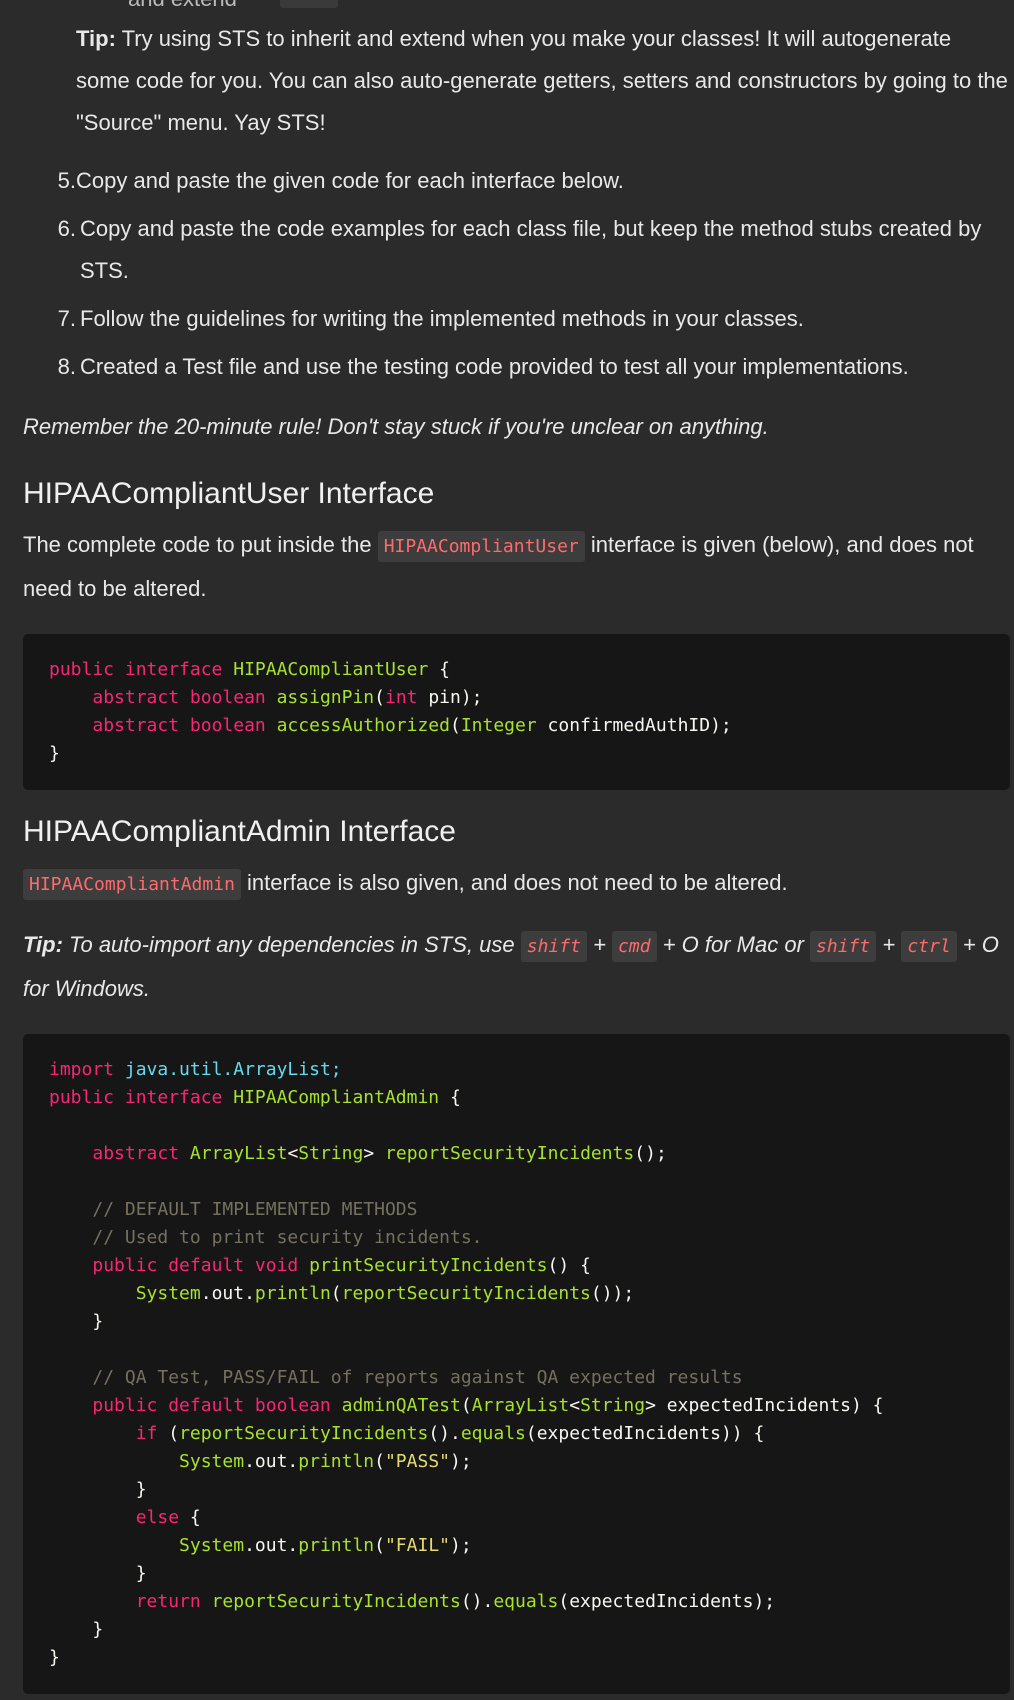 This screenshot has width=1014, height=1700. I want to click on tip-text: + O for Mac or, so click(733, 944).